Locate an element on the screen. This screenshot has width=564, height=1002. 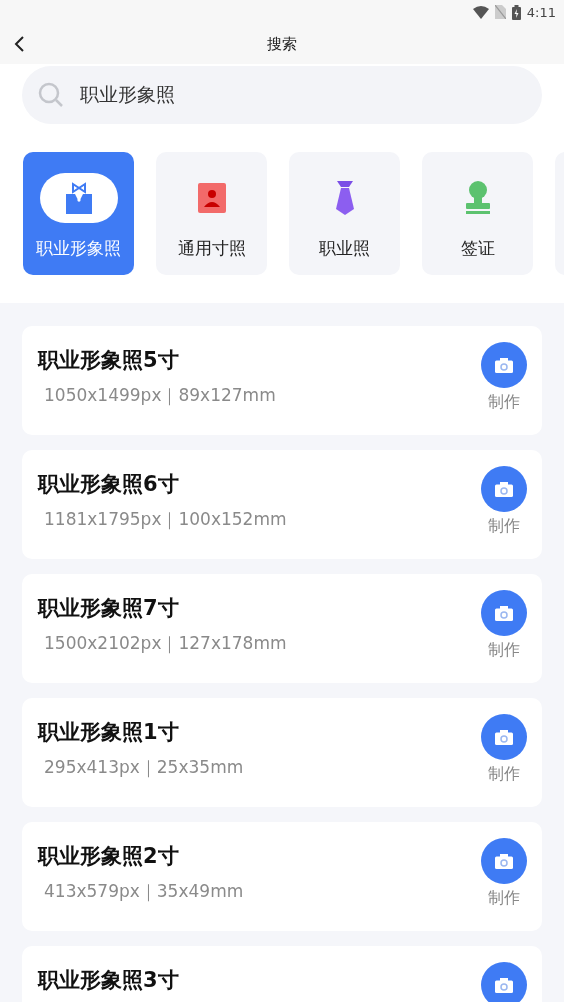
size-title: 职业形象照1寸 is located at coordinates (108, 732).